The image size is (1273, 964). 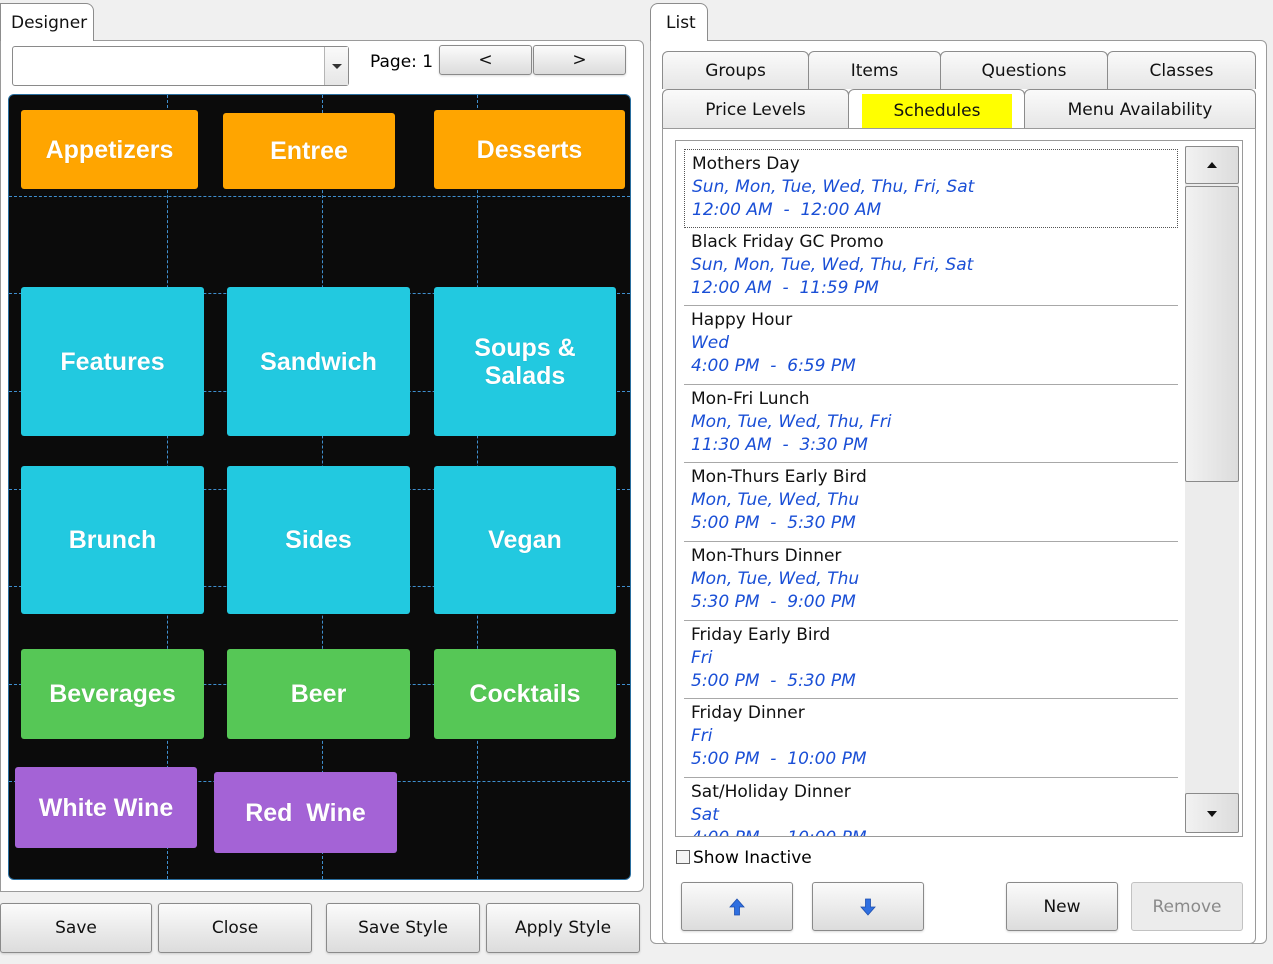 What do you see at coordinates (305, 812) in the screenshot?
I see `tile-red-wine: Red Wine` at bounding box center [305, 812].